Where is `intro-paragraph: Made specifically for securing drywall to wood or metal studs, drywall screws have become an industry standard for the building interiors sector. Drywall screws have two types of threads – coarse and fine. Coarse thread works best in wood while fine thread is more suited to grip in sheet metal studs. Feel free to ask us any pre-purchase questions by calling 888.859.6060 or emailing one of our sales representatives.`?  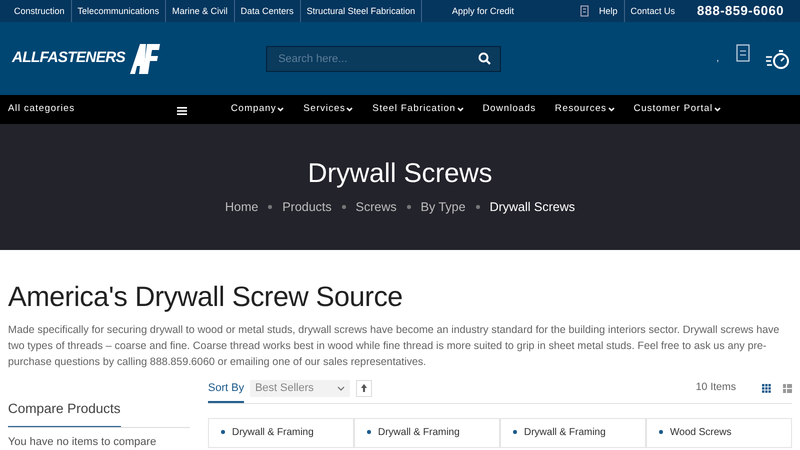
intro-paragraph: Made specifically for securing drywall to wood or metal studs, drywall screws have become an industry standard for the building interiors sector. Drywall screws have two types of threads – coarse and fine. Coarse thread works best in wood while fine thread is more suited to grip in sheet metal studs. Feel free to ask us any pre-purchase questions by calling 888.859.6060 or emailing one of our sales representatives. is located at coordinates (394, 346).